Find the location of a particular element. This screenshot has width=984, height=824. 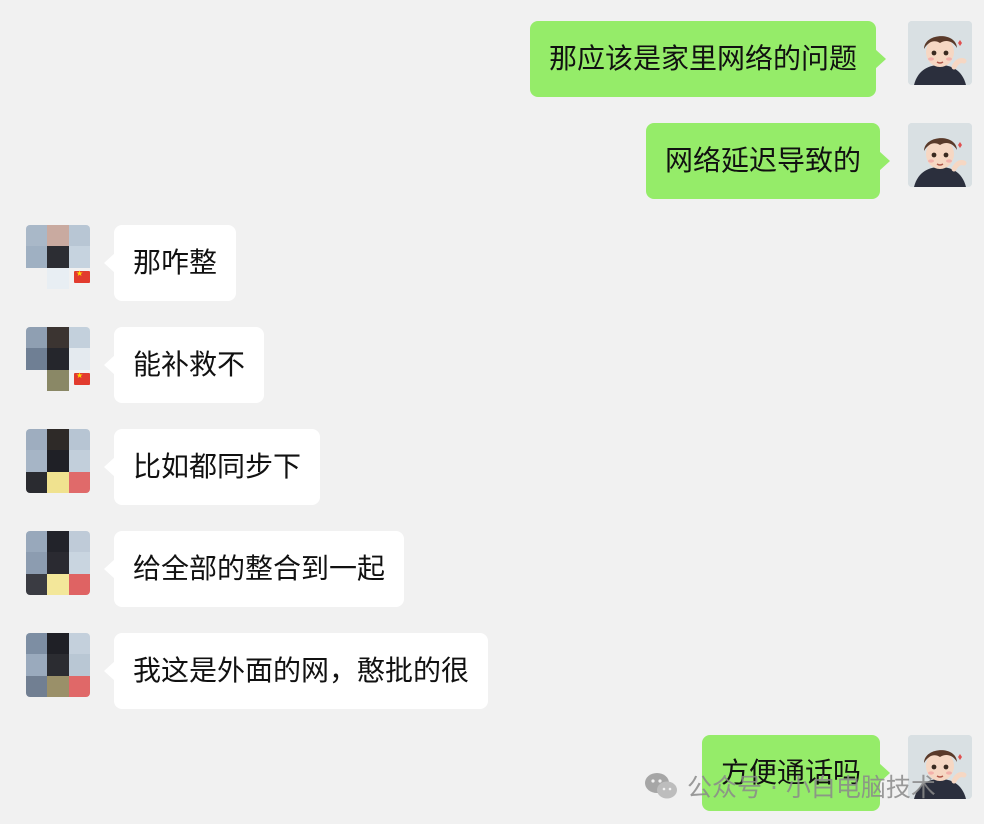

message-bubble-incoming: 我这是外面的网，憨批的很 is located at coordinates (296, 671).